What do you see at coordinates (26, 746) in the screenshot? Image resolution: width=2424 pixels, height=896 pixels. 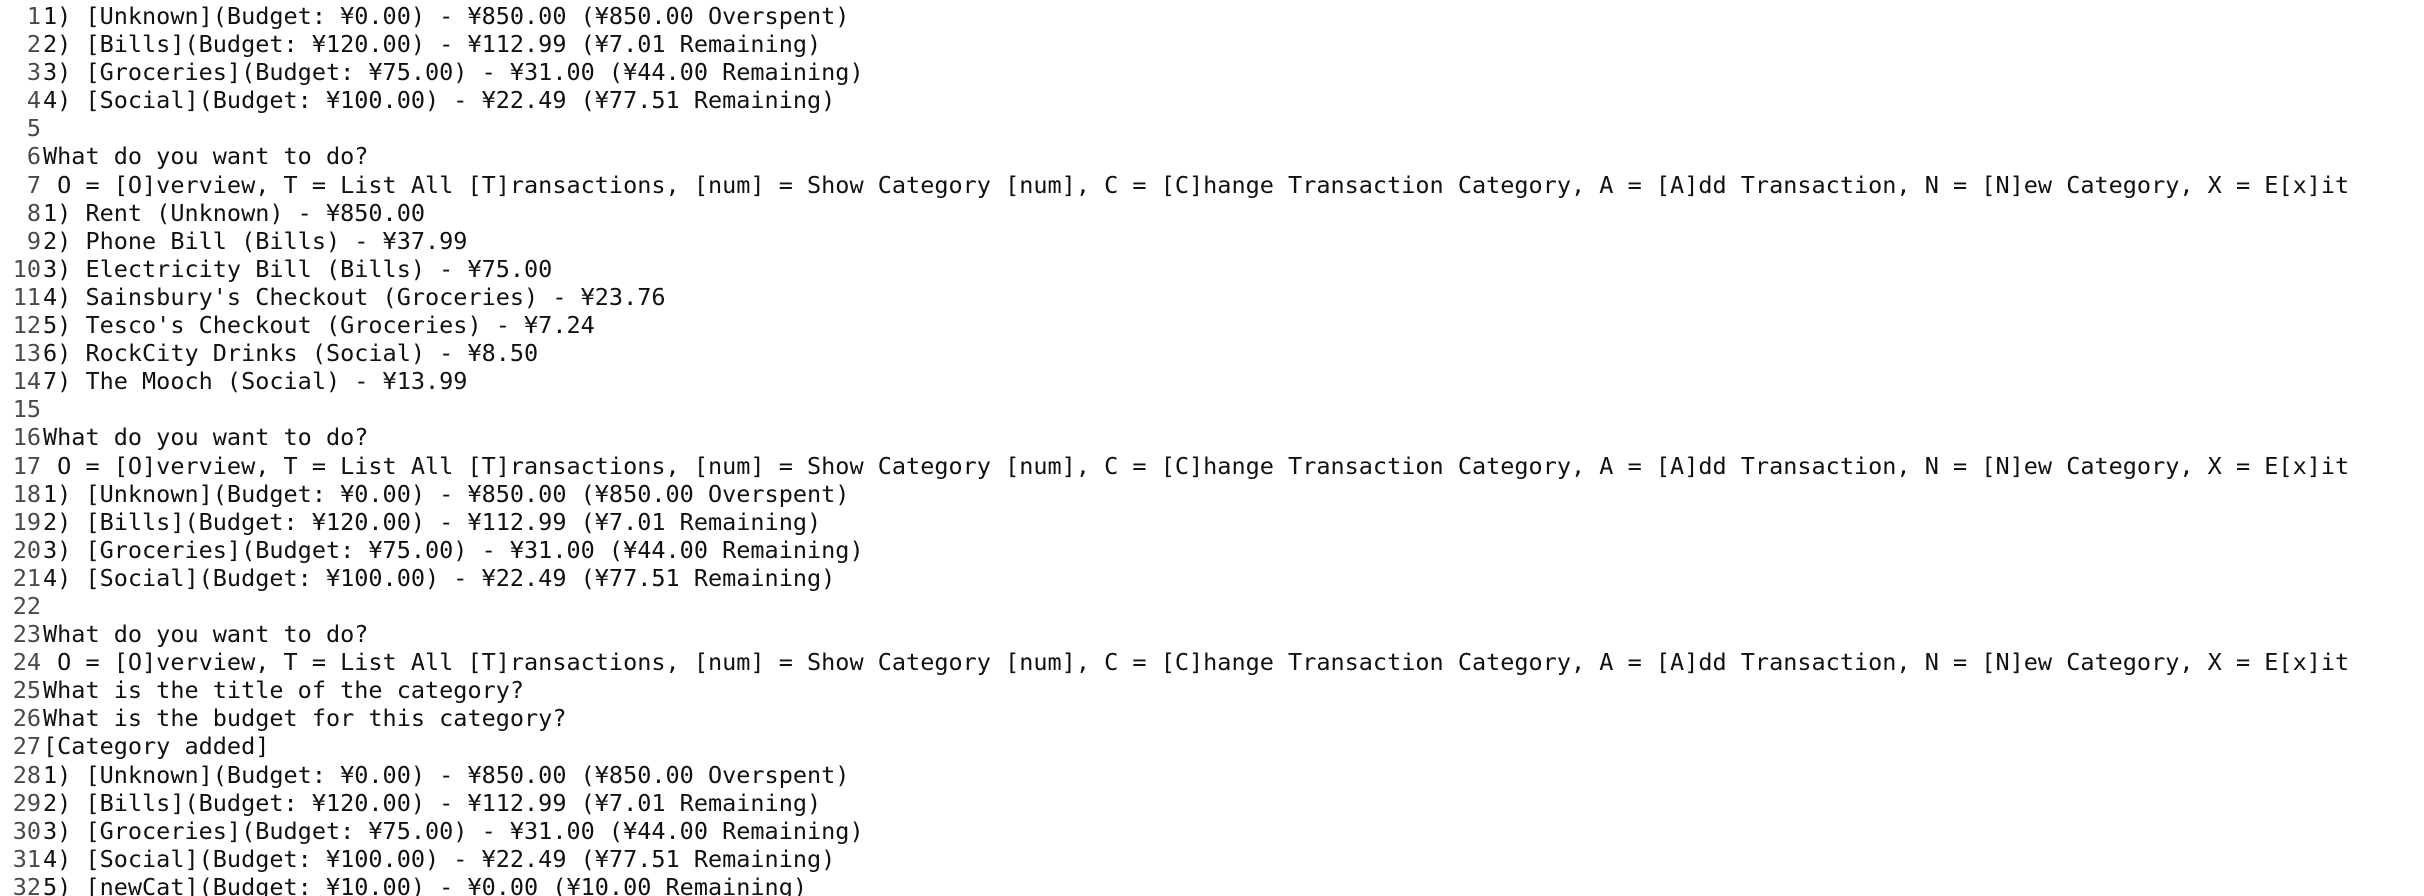 I see `line-number: 27` at bounding box center [26, 746].